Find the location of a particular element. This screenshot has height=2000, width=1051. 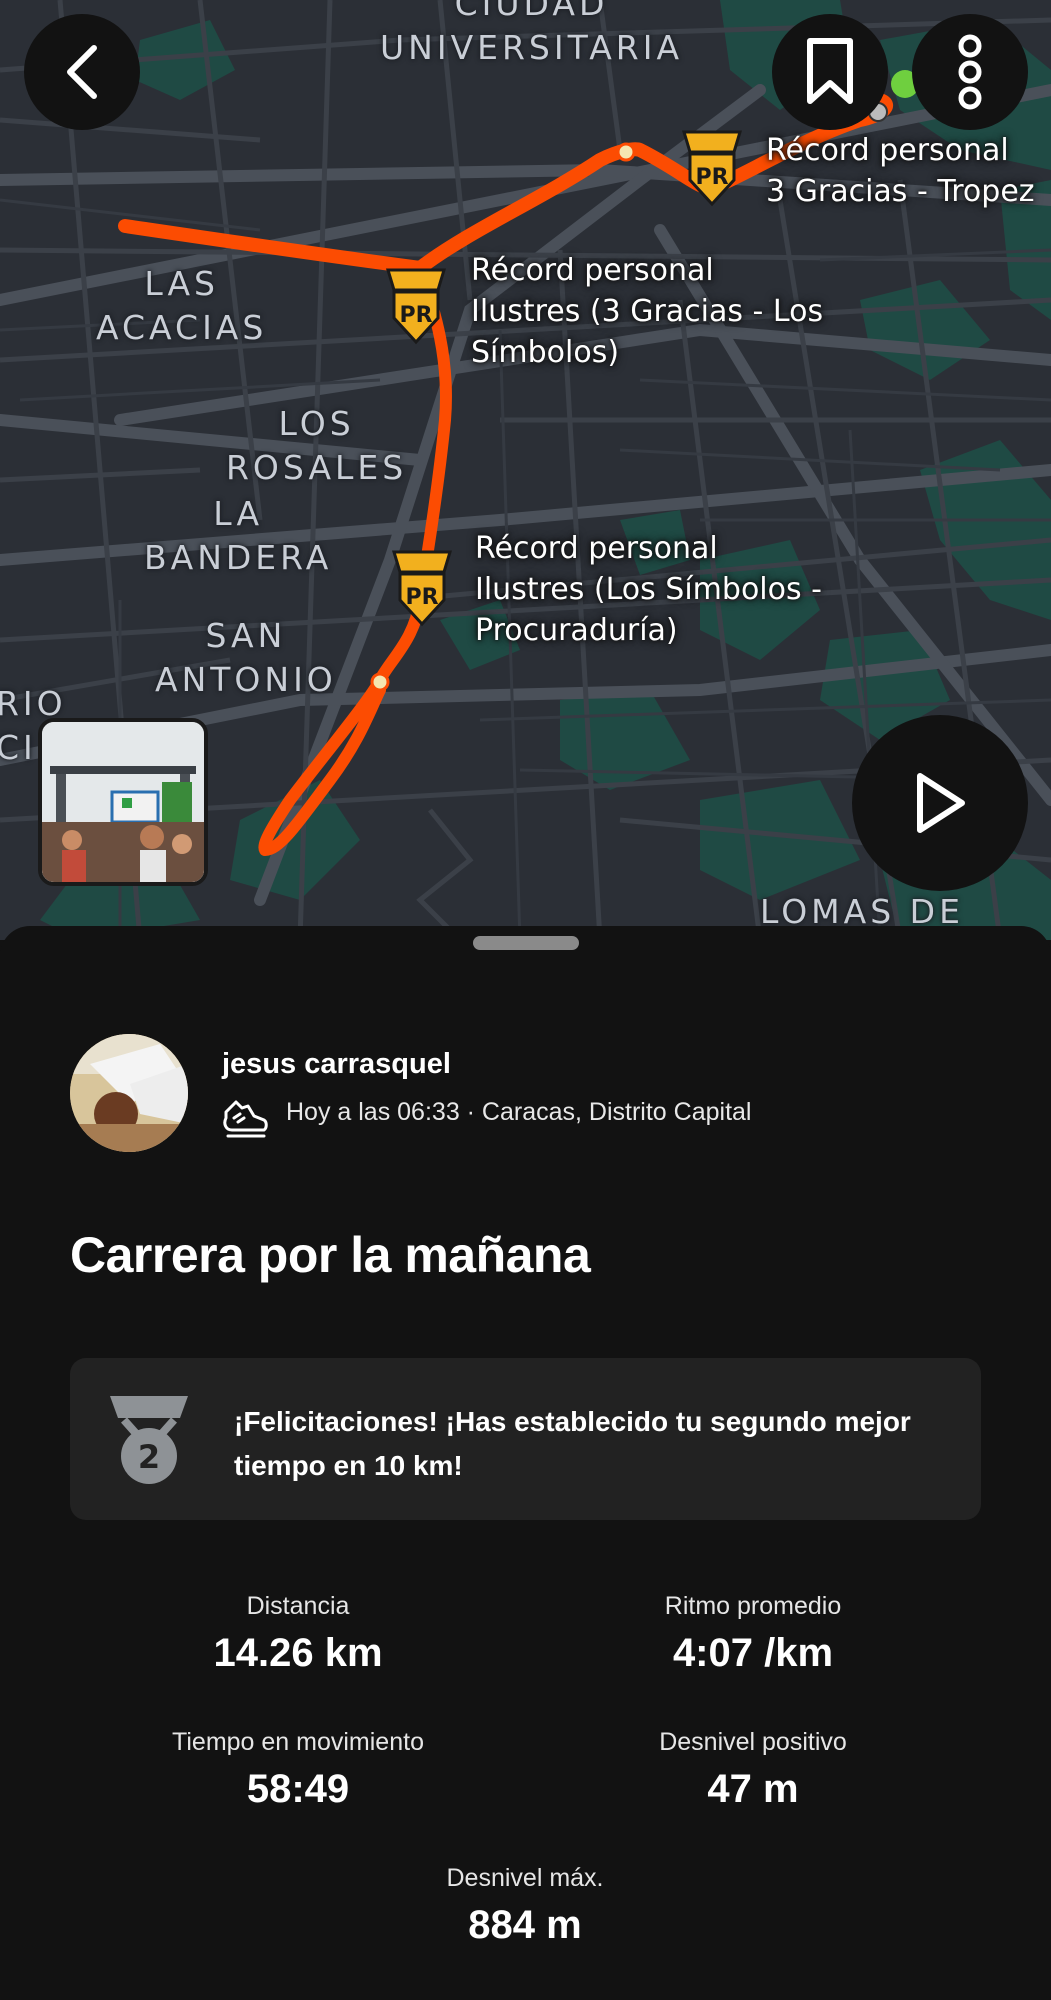

activity-photo-thumbnail is located at coordinates (123, 802).